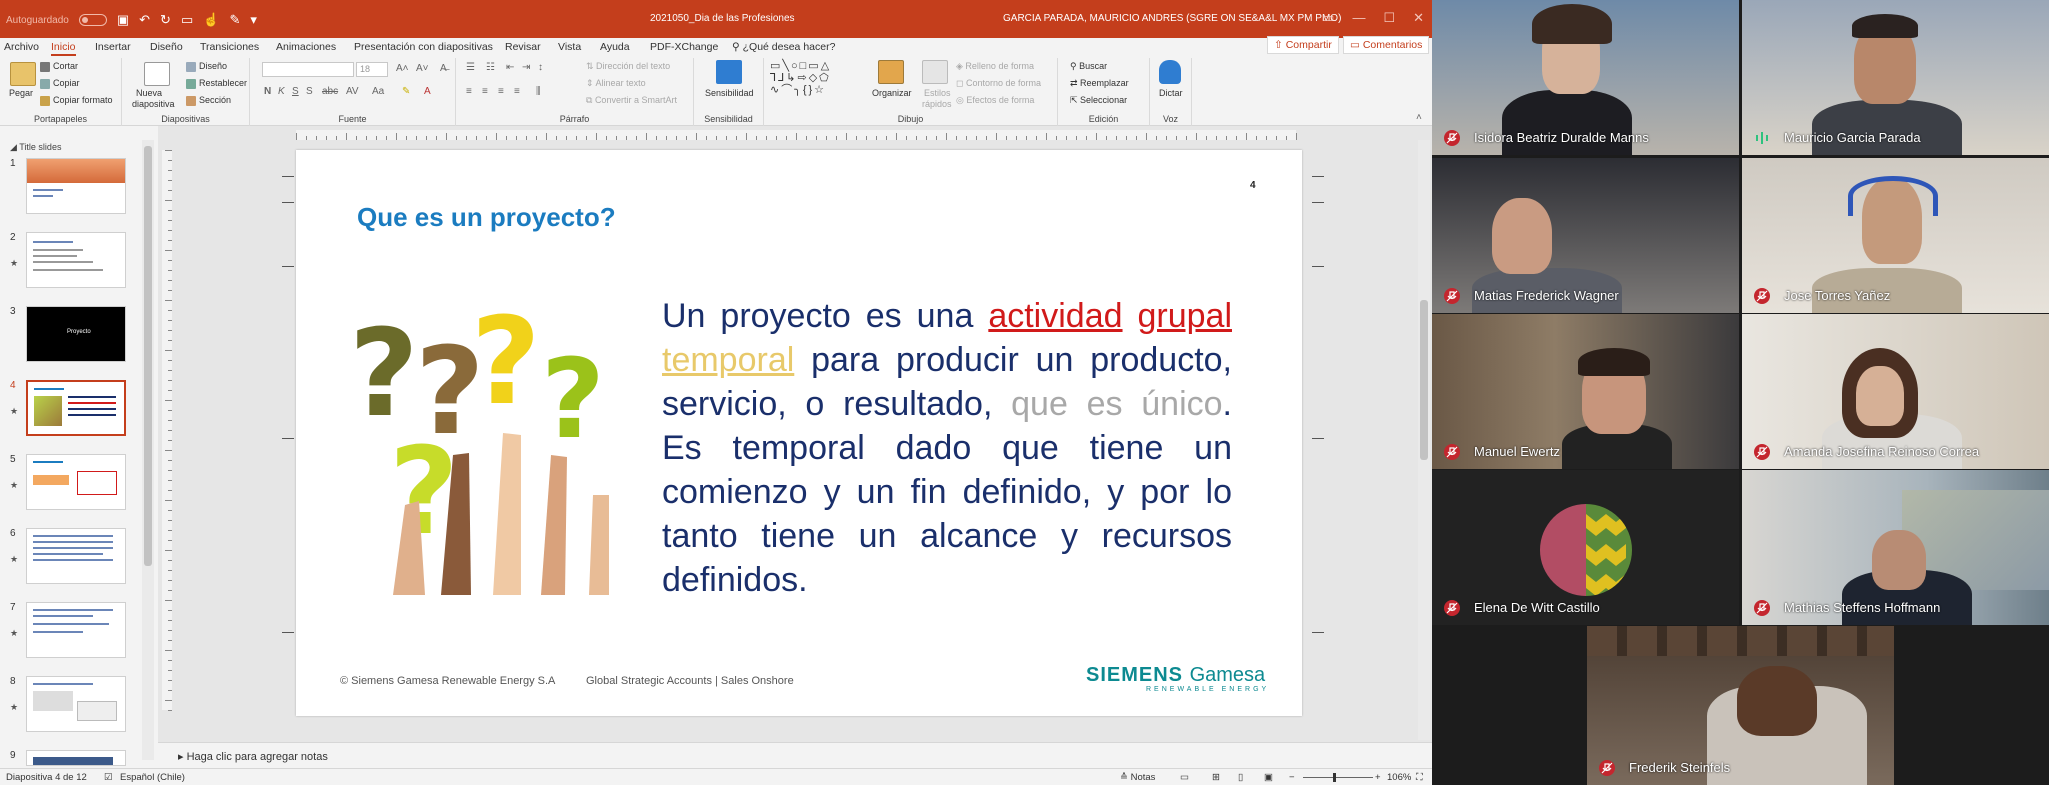 This screenshot has width=2049, height=785. I want to click on tab-insertar: Insertar, so click(113, 47).